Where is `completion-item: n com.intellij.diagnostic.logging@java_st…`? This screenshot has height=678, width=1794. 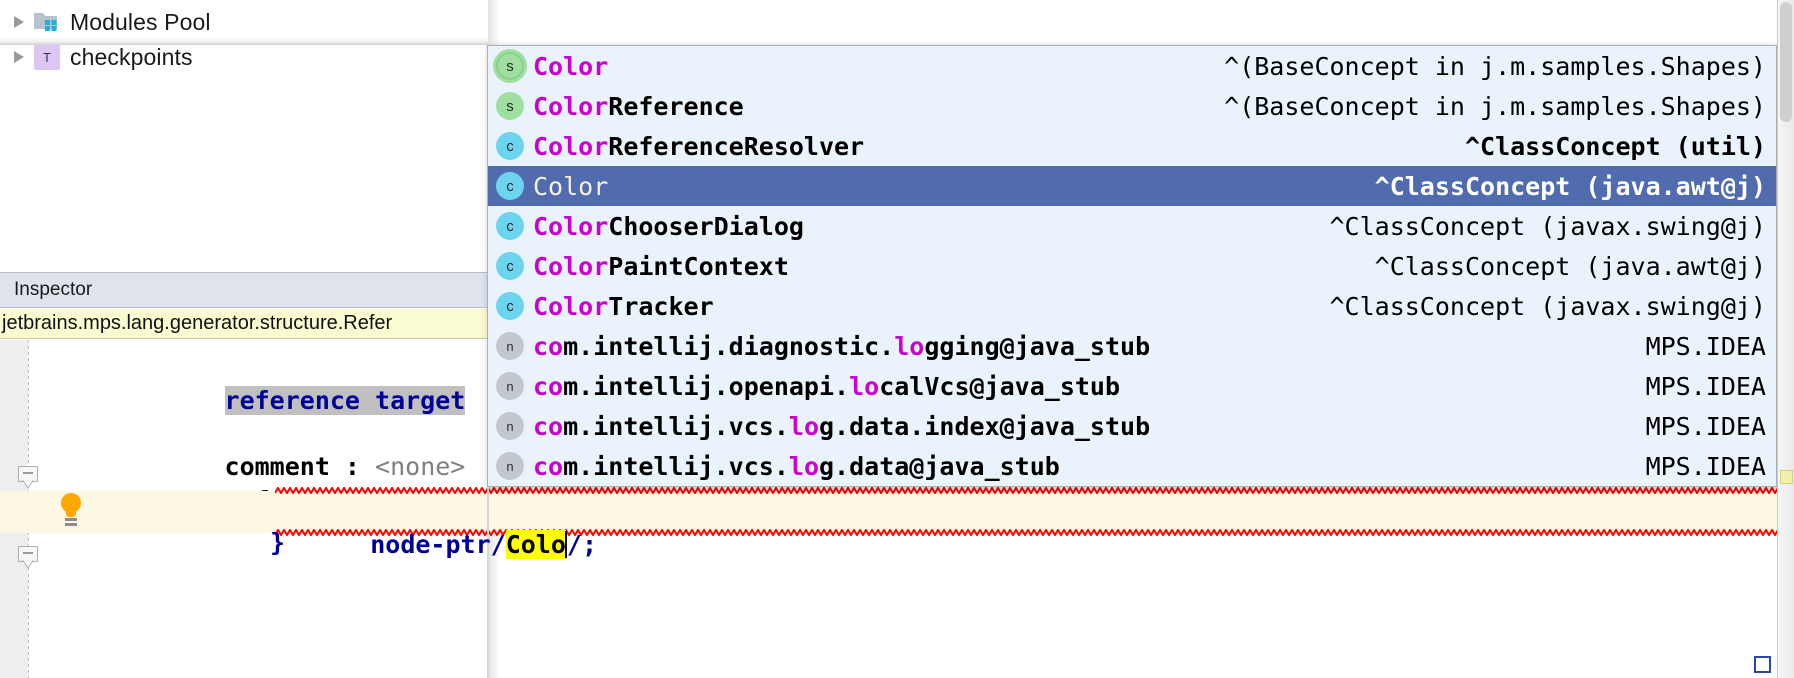
completion-item: n com.intellij.diagnostic.logging@java_st… is located at coordinates (1132, 346).